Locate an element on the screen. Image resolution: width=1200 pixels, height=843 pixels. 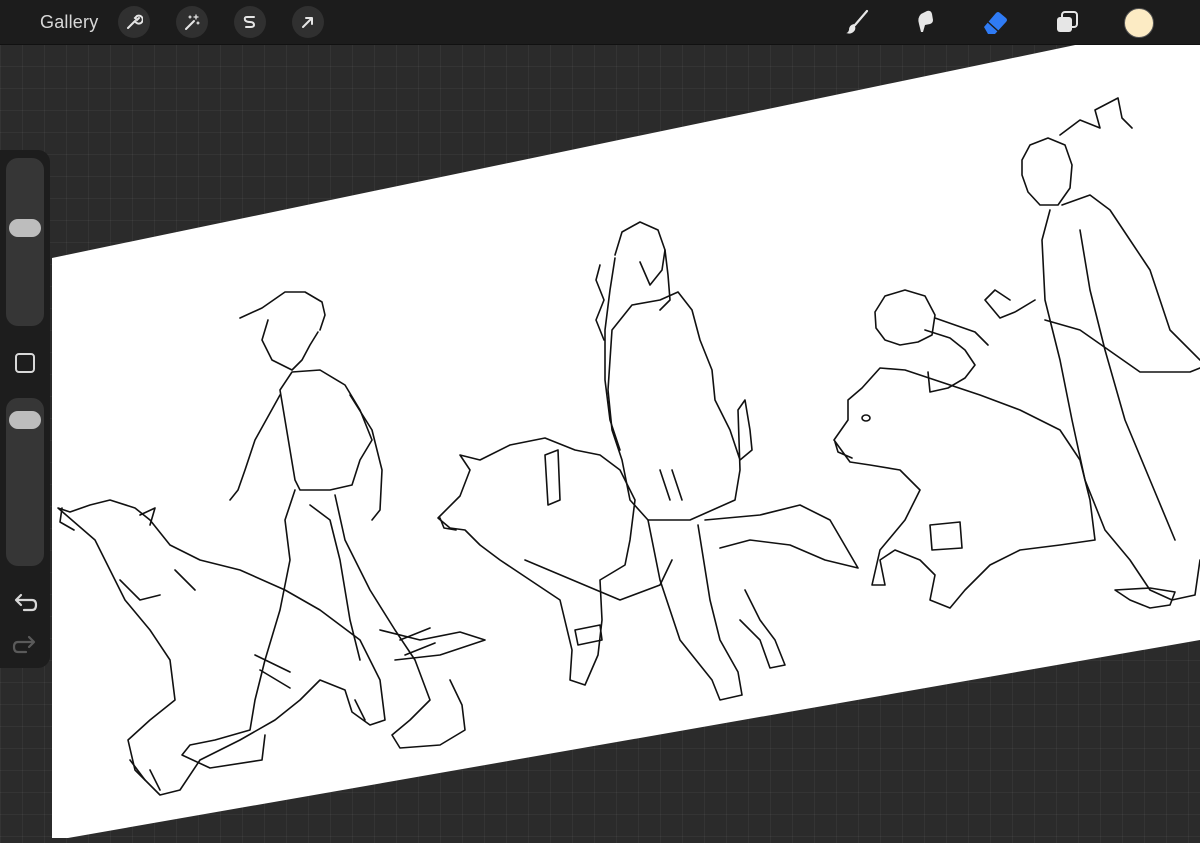
magic-wand-icon is located at coordinates (192, 22).